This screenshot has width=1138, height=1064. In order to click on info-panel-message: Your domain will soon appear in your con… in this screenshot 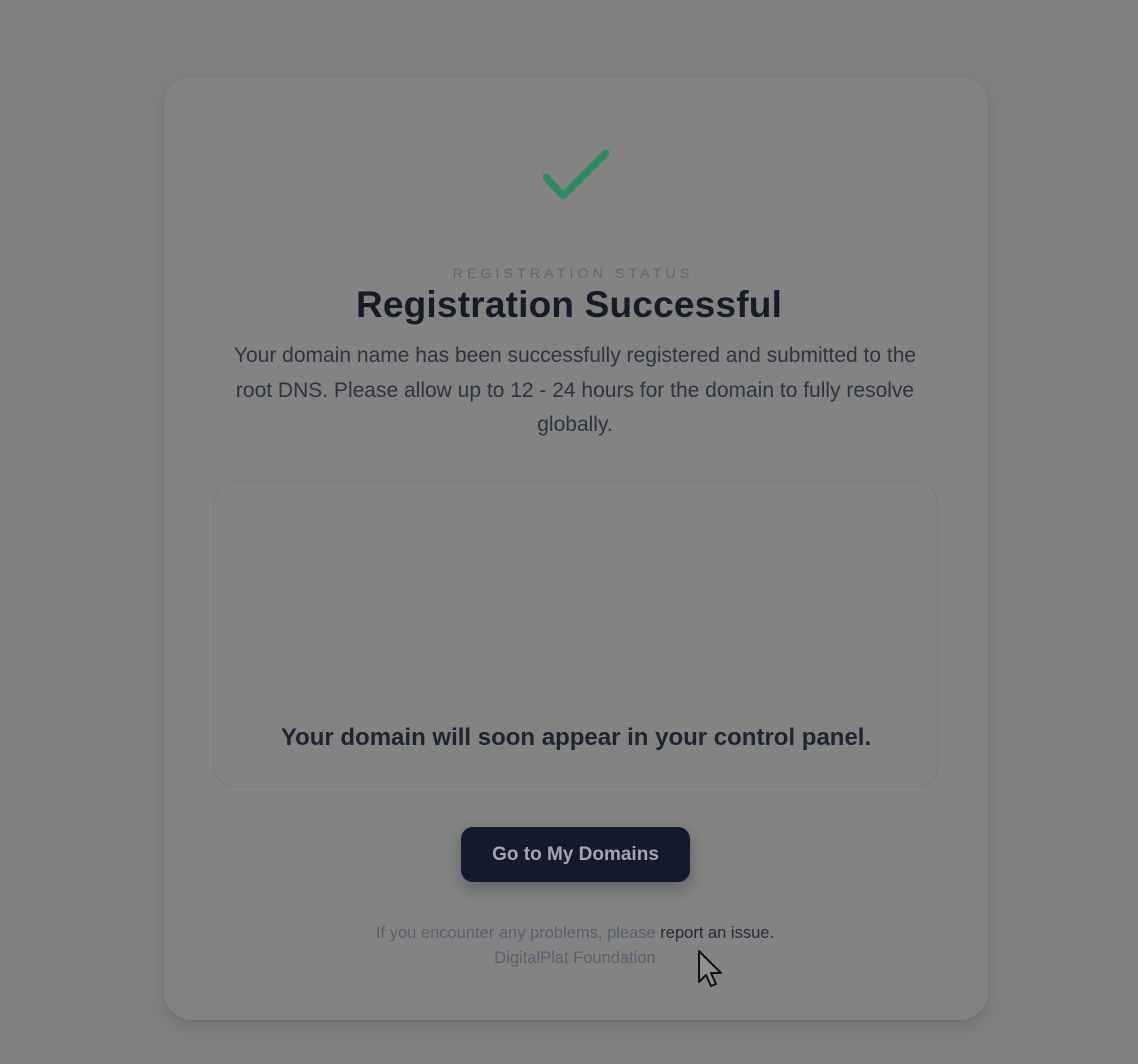, I will do `click(576, 737)`.